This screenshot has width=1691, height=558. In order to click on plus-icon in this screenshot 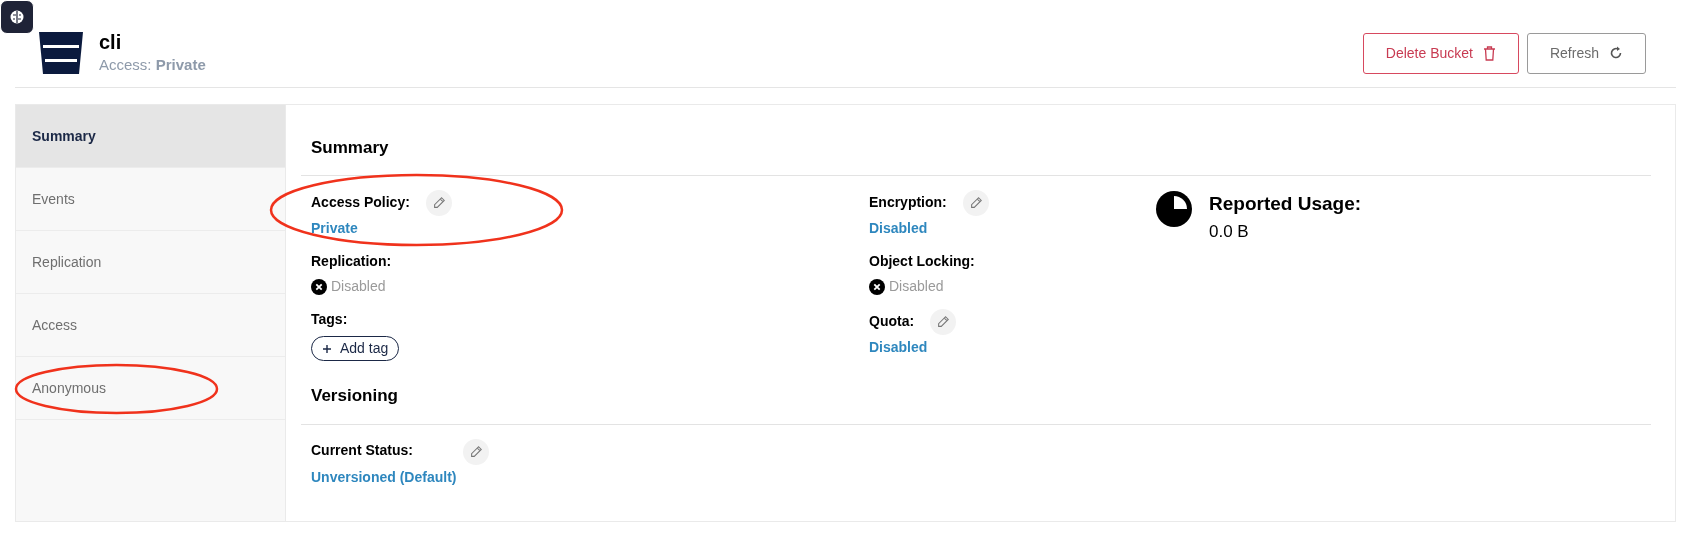, I will do `click(327, 349)`.